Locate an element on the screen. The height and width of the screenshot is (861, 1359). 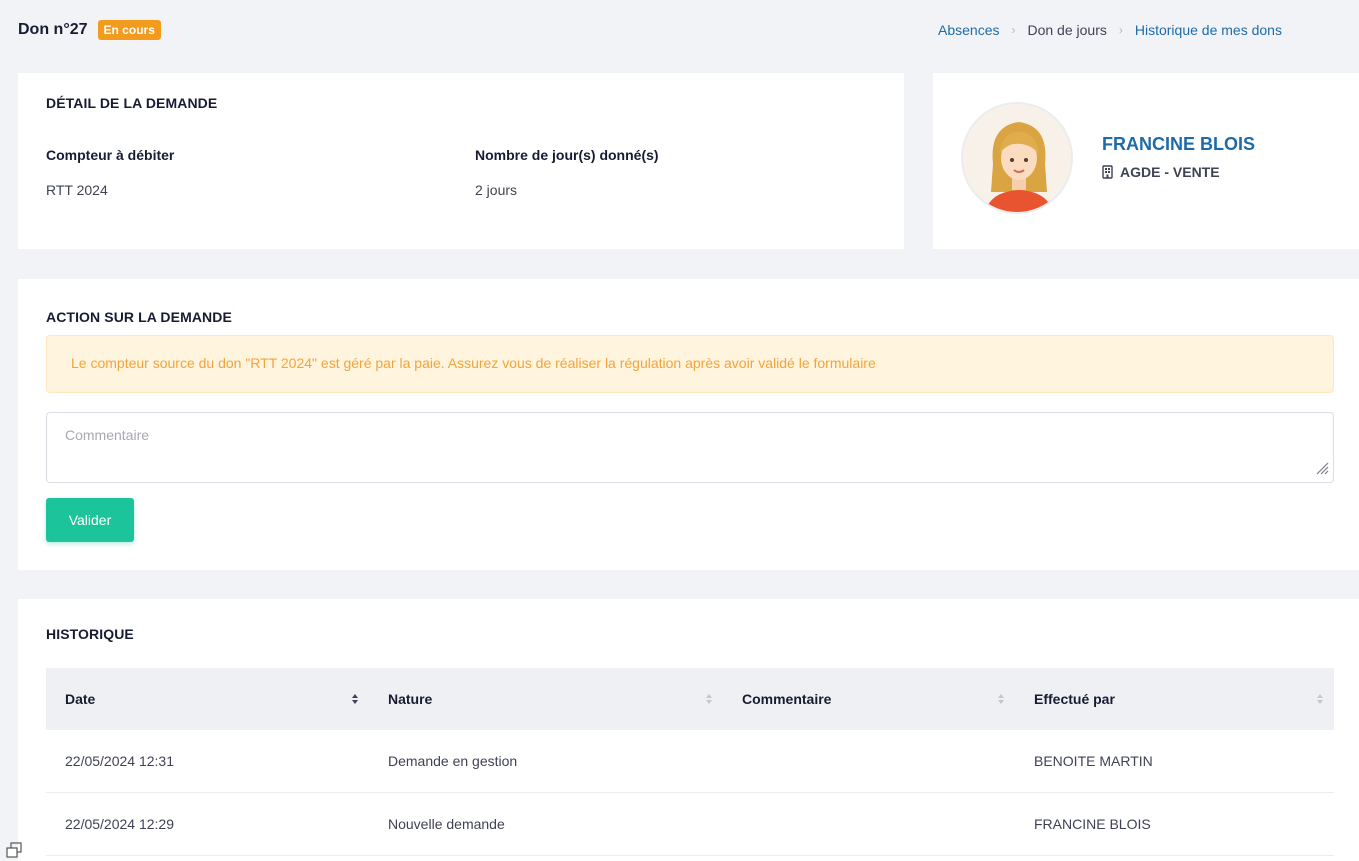
column-header-commentaire: Commentaire is located at coordinates (869, 699).